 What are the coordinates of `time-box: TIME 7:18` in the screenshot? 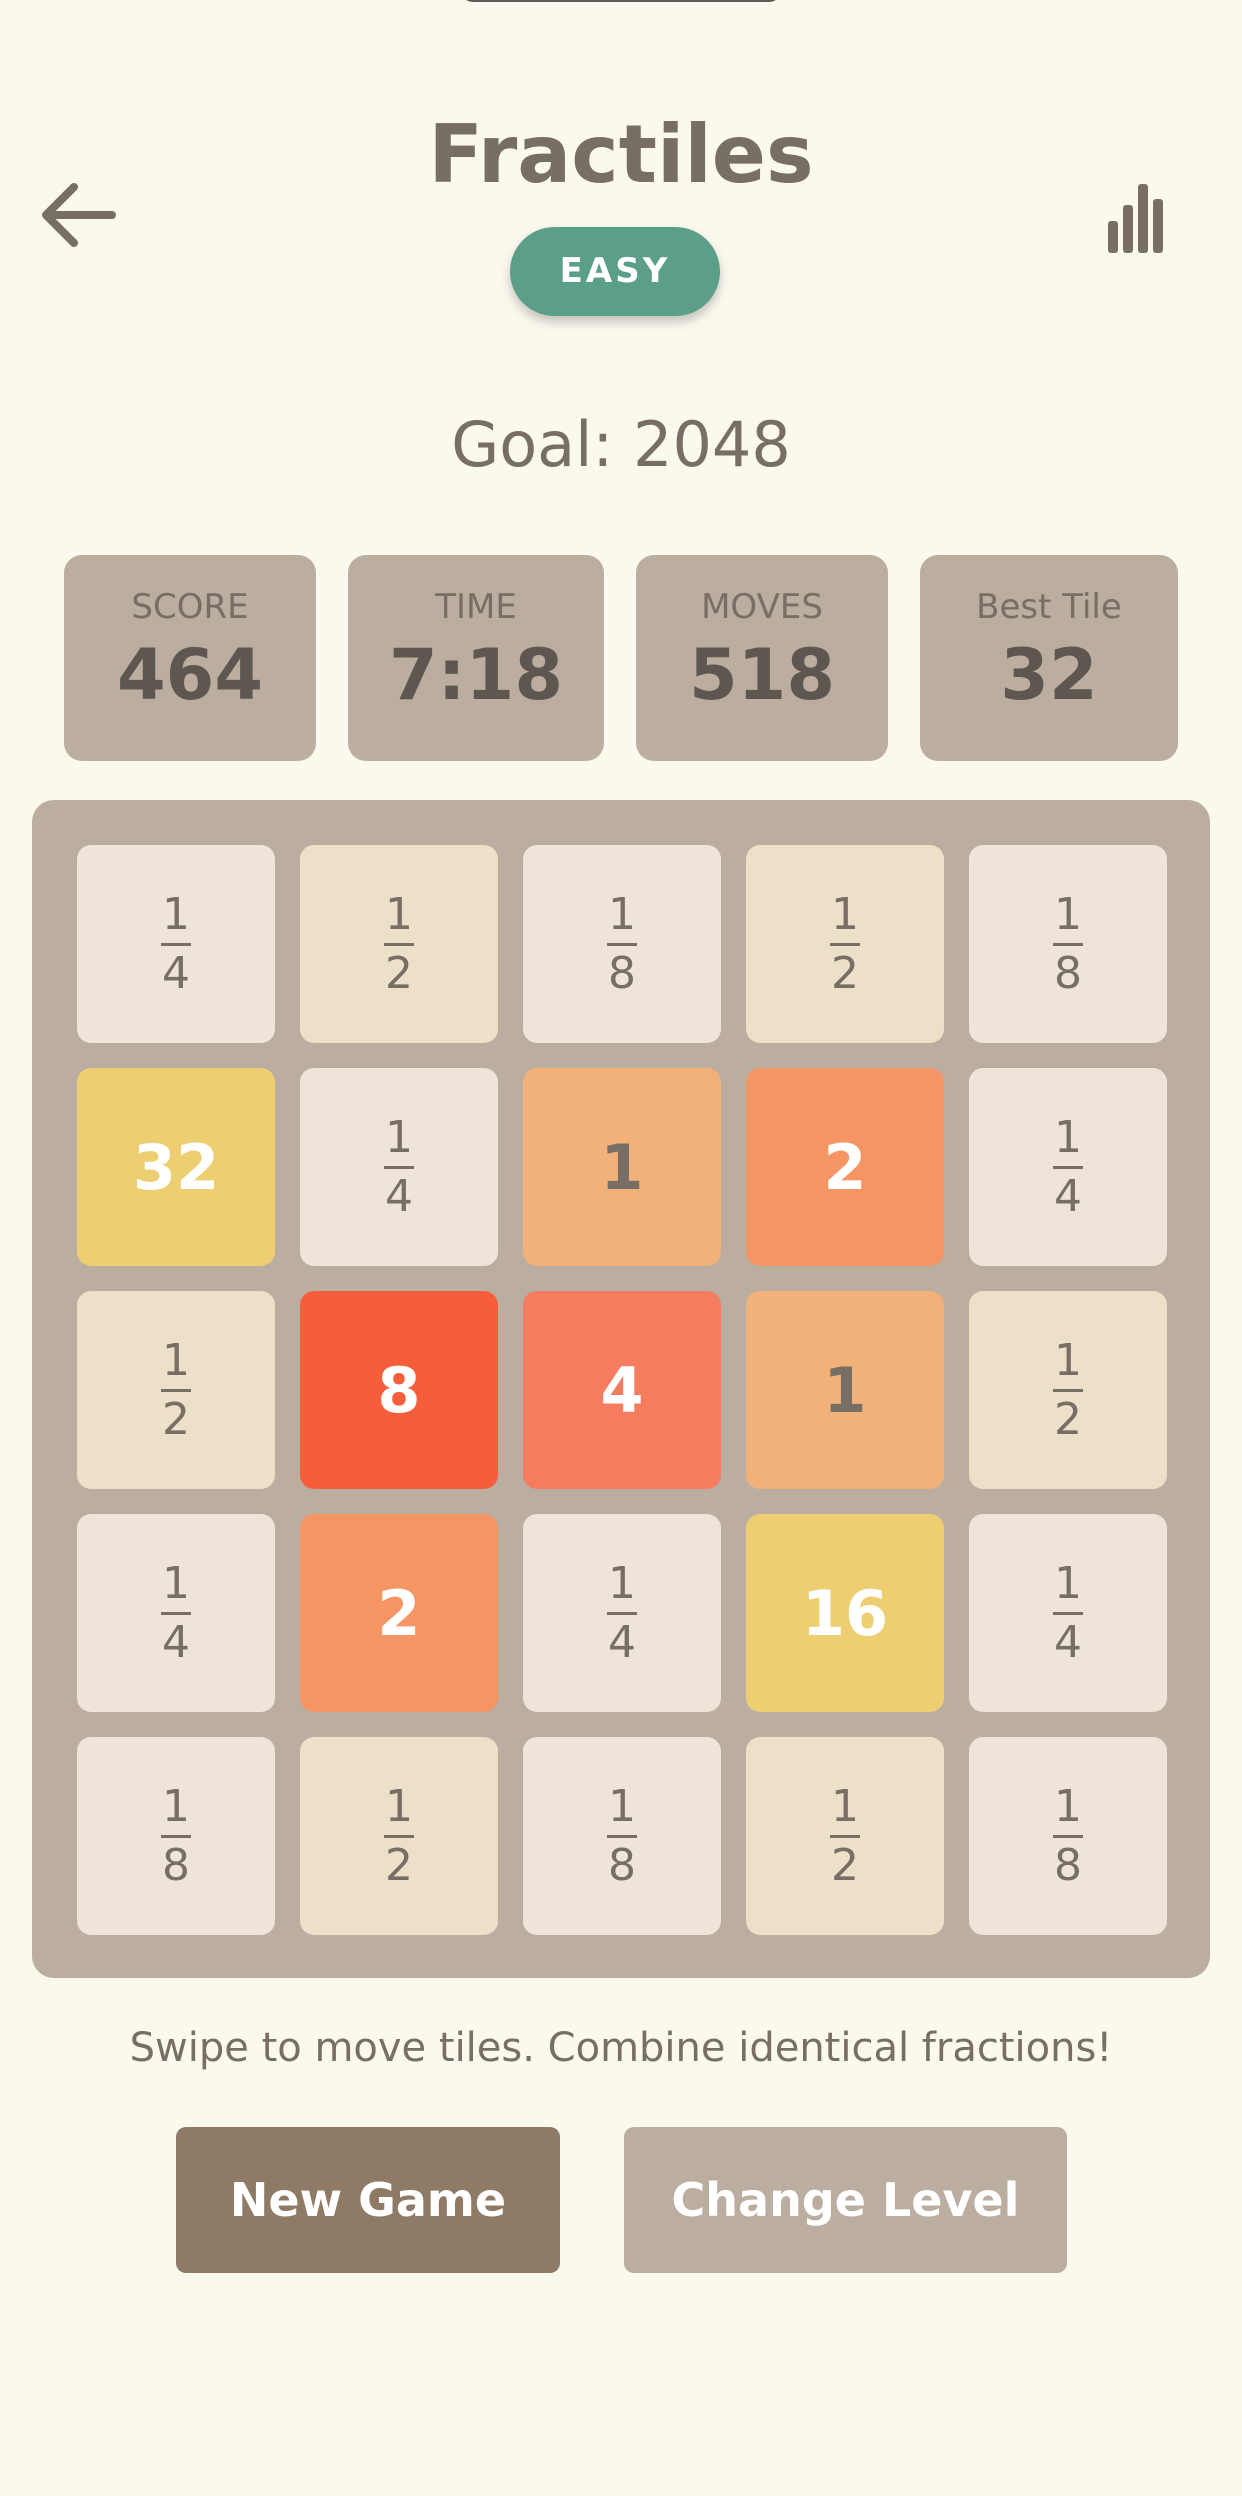 It's located at (476, 658).